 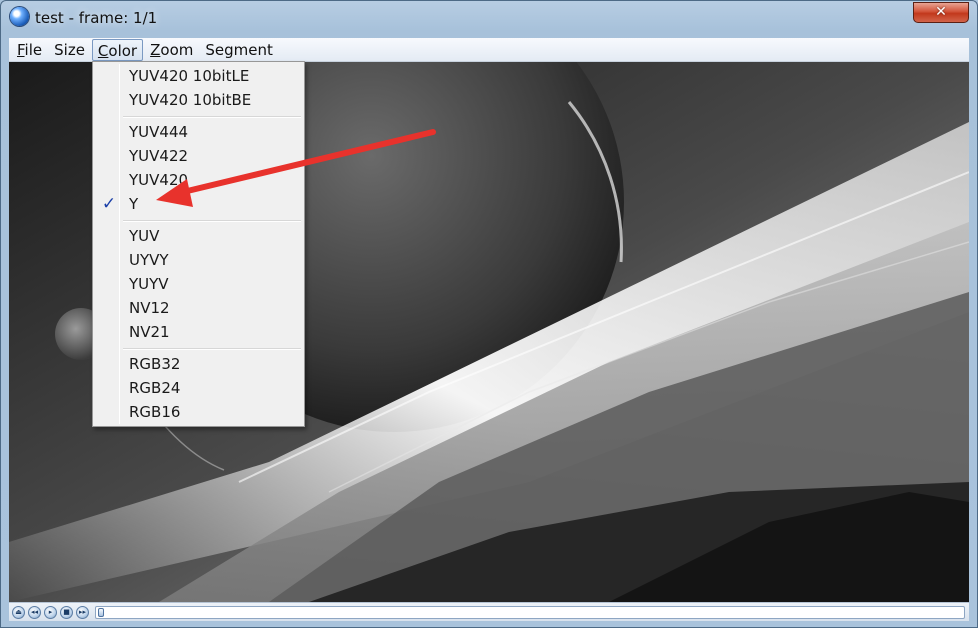 What do you see at coordinates (66, 612) in the screenshot?
I see `stop-icon: ■` at bounding box center [66, 612].